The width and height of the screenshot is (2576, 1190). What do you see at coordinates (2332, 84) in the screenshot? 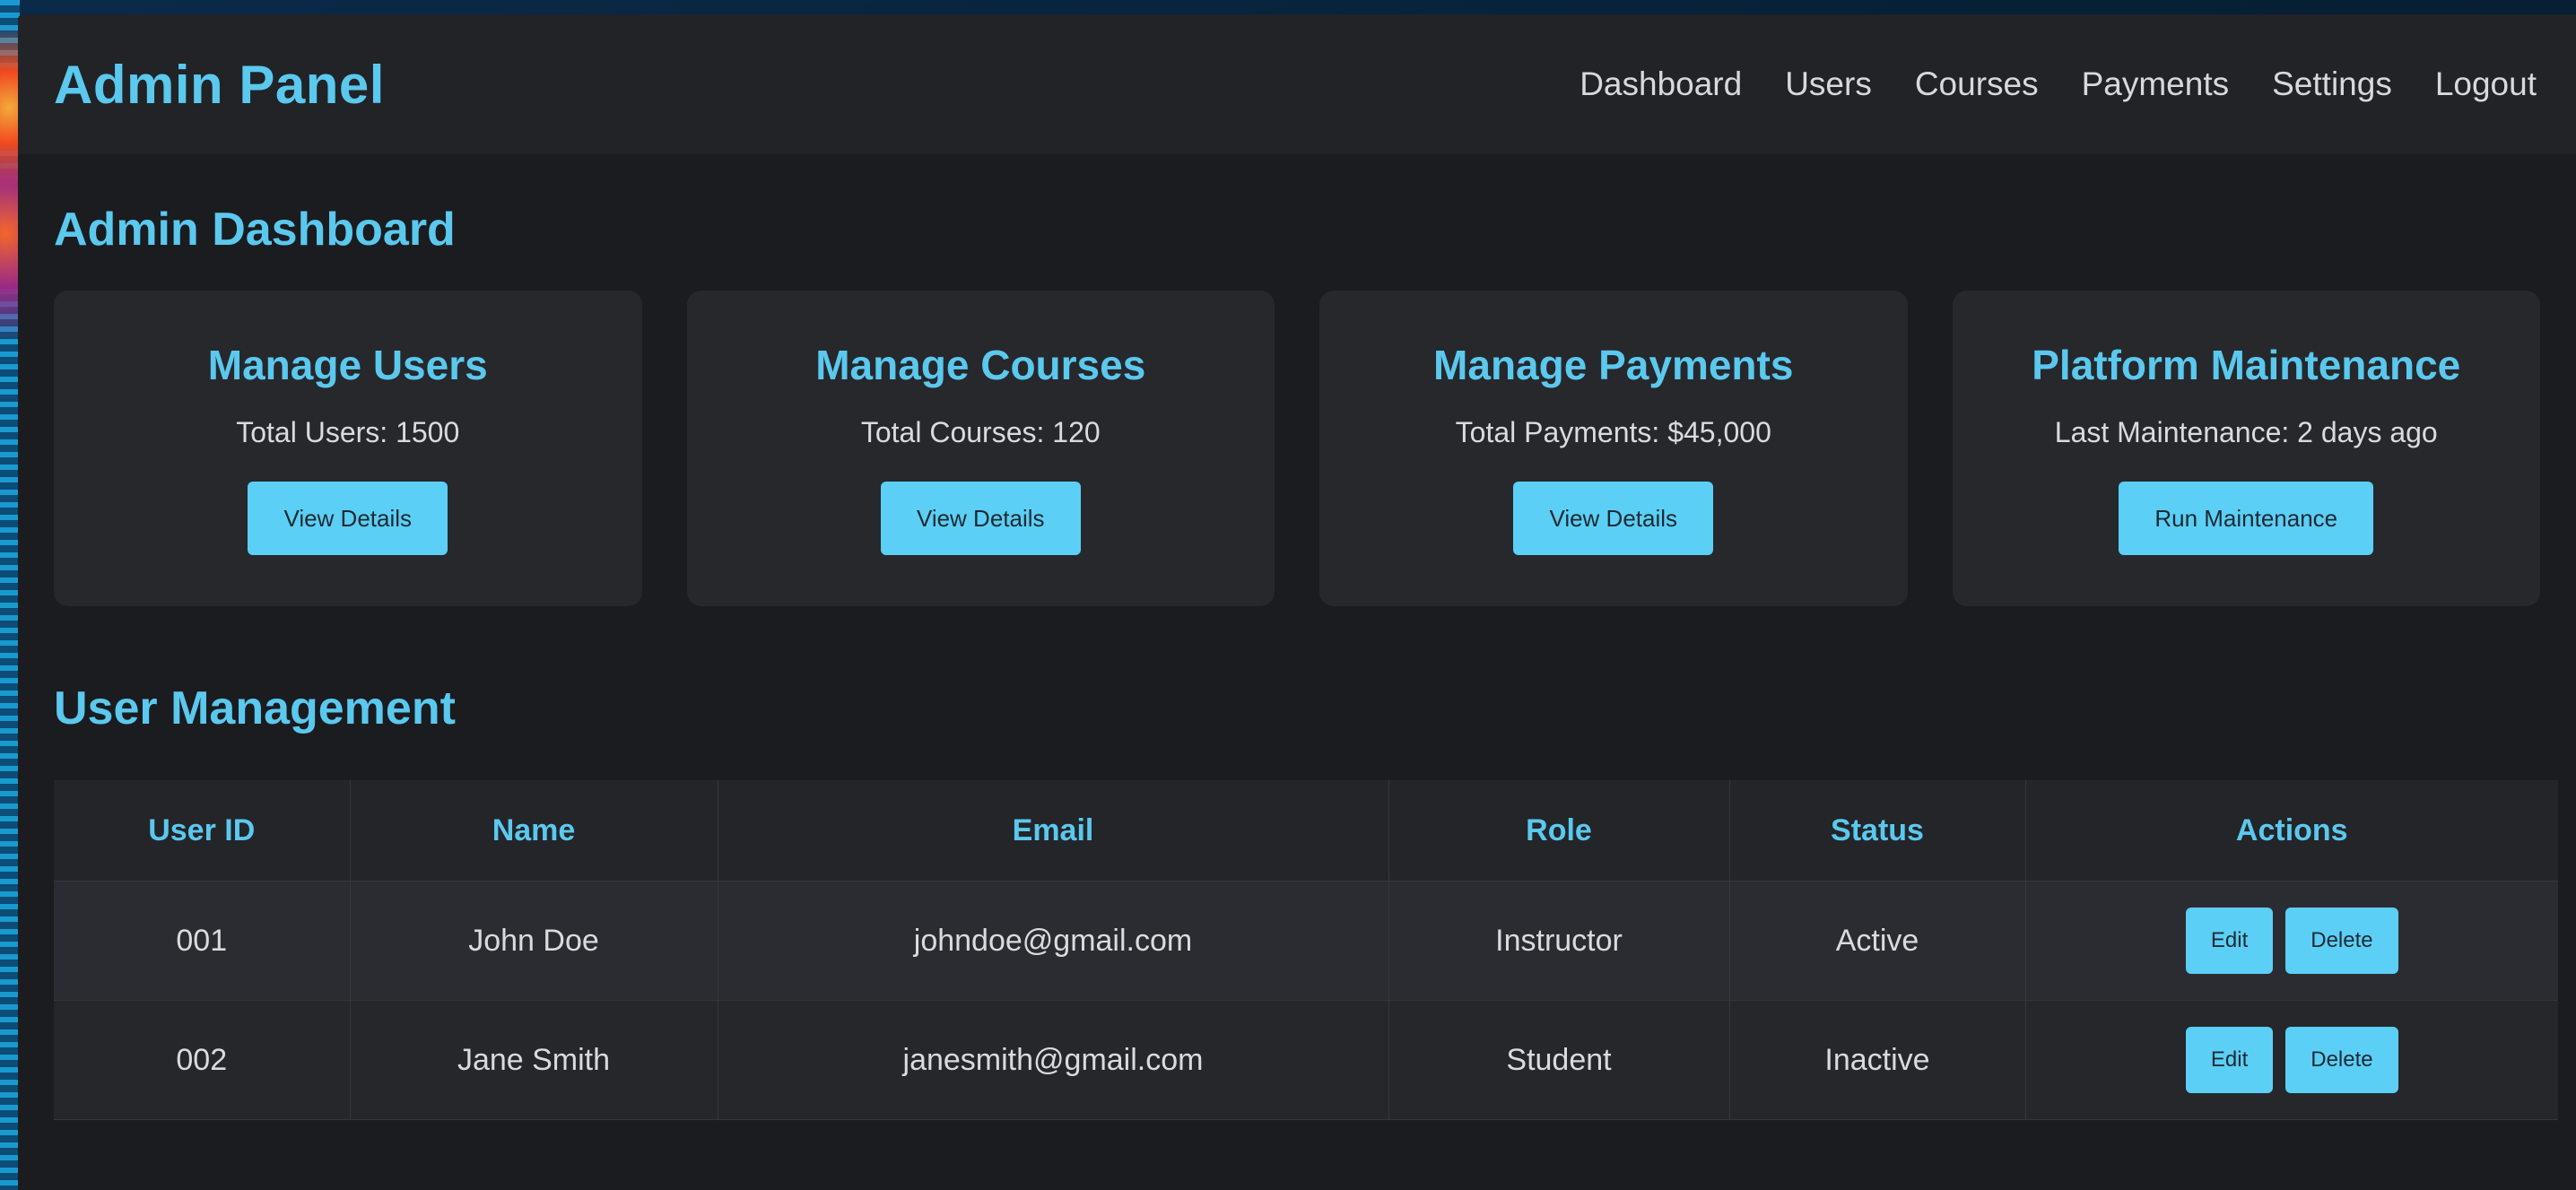
I see `nav-settings: Settings` at bounding box center [2332, 84].